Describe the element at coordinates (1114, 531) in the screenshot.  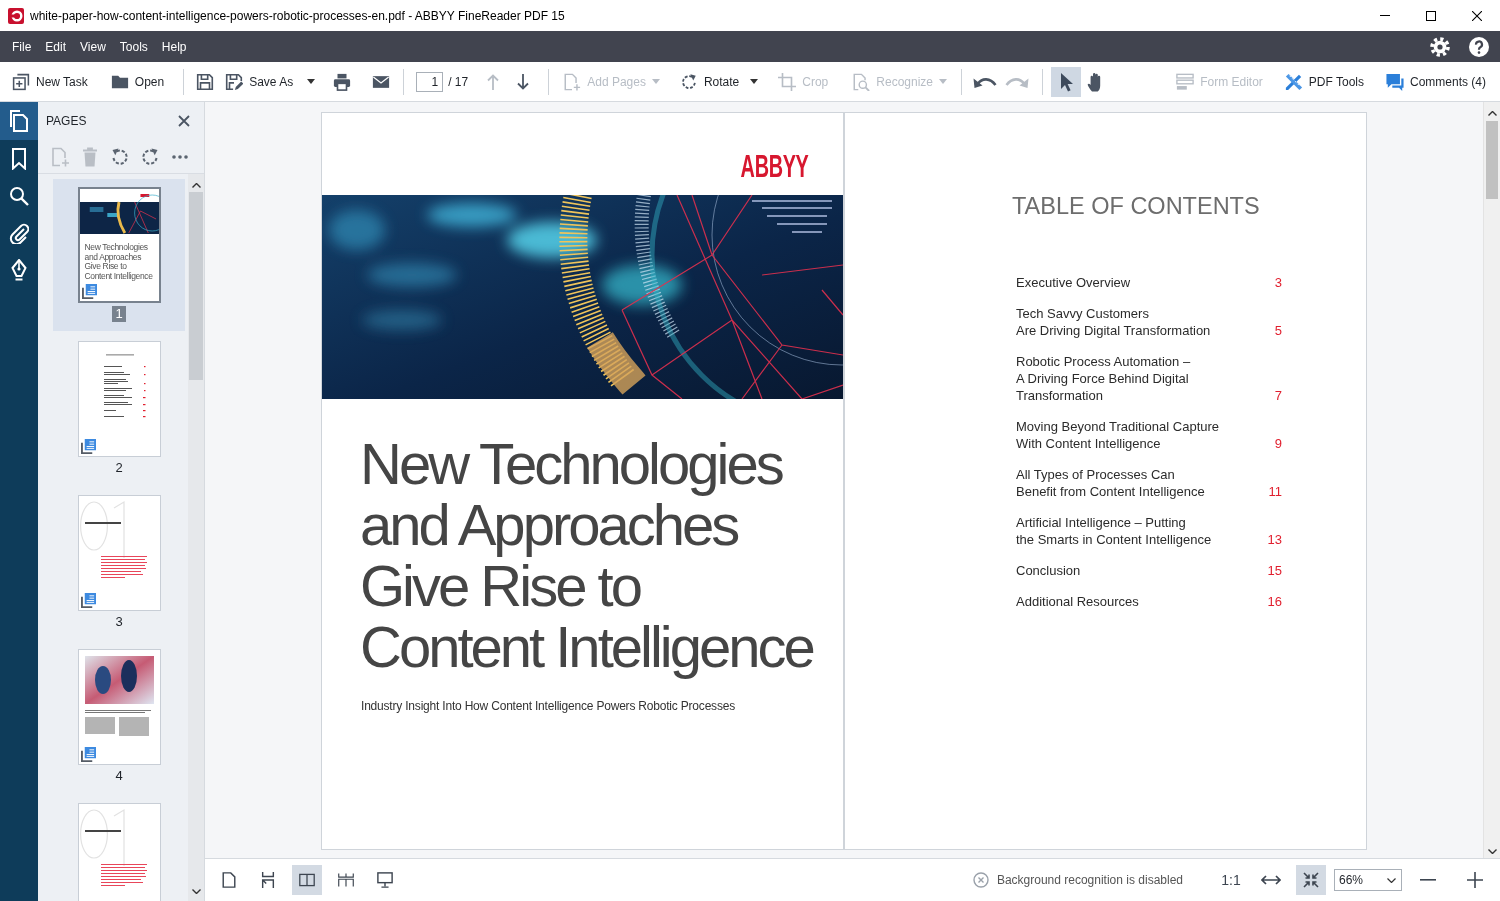
I see `toc-entry: Artificial Intelligence – Putting the Smarts in Content Intelligence` at that location.